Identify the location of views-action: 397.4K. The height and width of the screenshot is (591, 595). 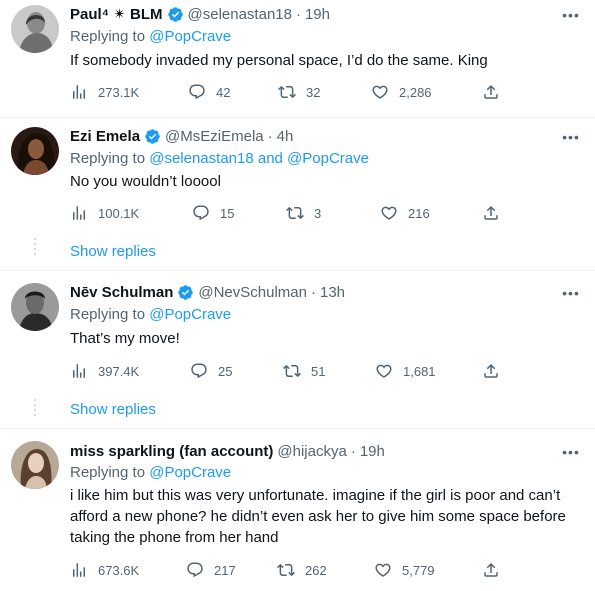
(104, 371).